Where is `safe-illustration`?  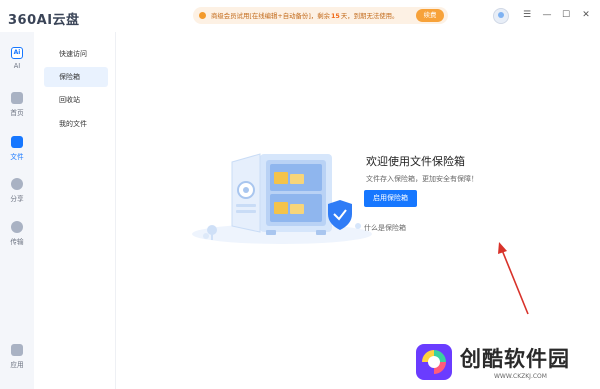
safe-illustration is located at coordinates (282, 198).